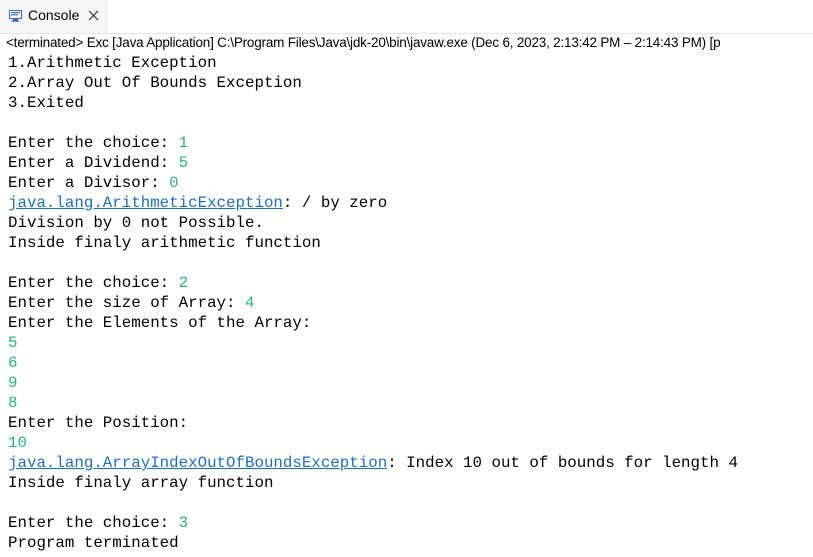 The image size is (813, 557). Describe the element at coordinates (174, 183) in the screenshot. I see `user-input: 0` at that location.